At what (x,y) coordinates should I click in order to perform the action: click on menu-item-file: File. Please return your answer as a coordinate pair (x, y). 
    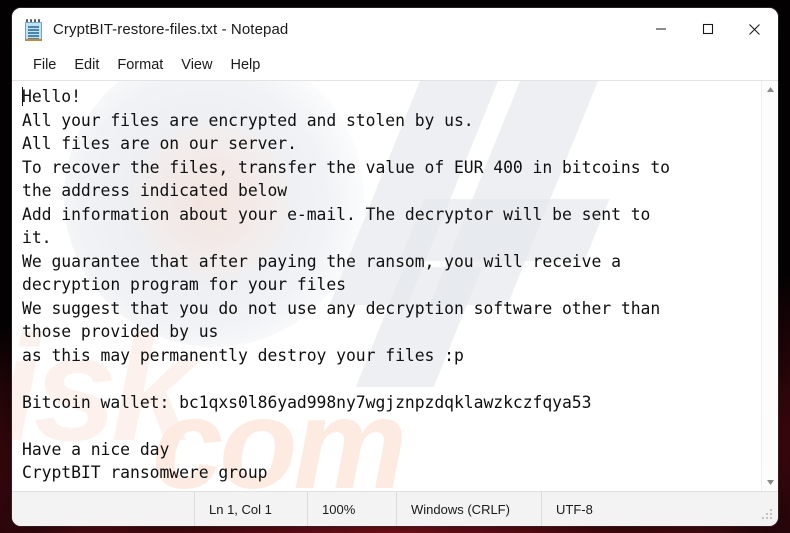
    Looking at the image, I should click on (44, 65).